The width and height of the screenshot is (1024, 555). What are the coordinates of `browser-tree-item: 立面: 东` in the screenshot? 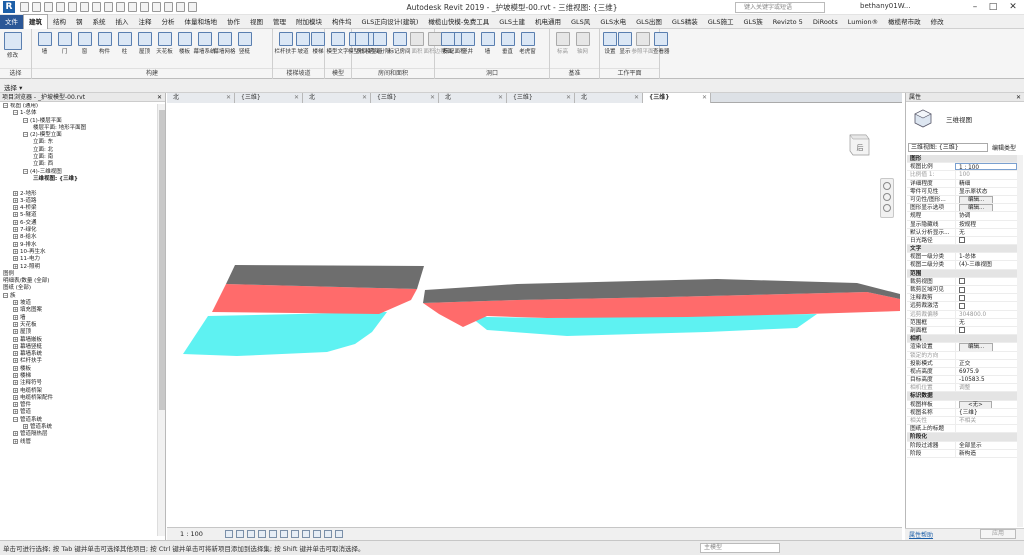 It's located at (78, 142).